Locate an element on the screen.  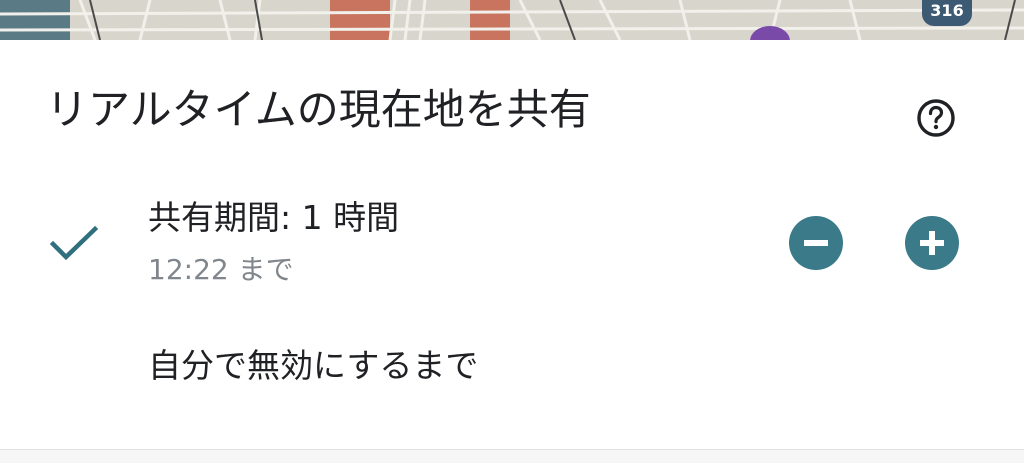
map-background: 316 is located at coordinates (512, 20).